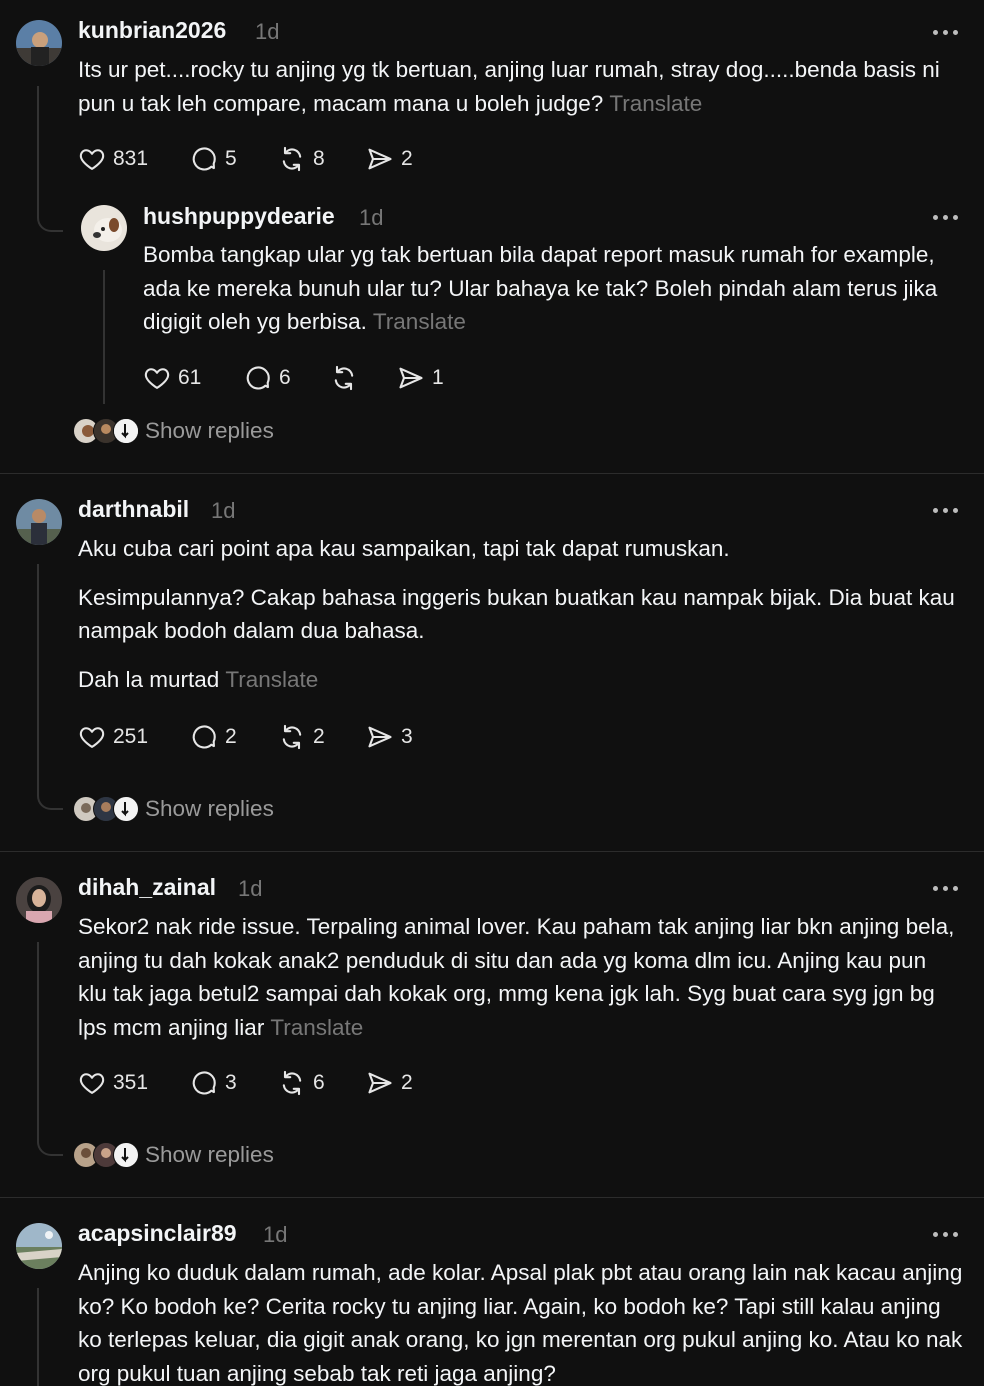 This screenshot has height=1386, width=984. What do you see at coordinates (172, 378) in the screenshot?
I see `like-button: 61` at bounding box center [172, 378].